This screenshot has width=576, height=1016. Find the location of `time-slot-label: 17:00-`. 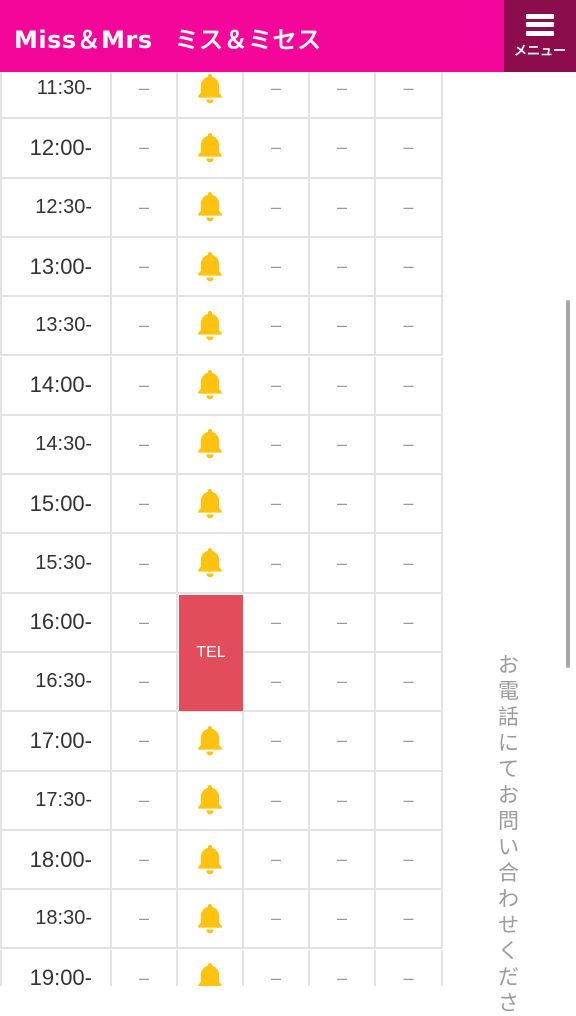

time-slot-label: 17:00- is located at coordinates (56, 741).